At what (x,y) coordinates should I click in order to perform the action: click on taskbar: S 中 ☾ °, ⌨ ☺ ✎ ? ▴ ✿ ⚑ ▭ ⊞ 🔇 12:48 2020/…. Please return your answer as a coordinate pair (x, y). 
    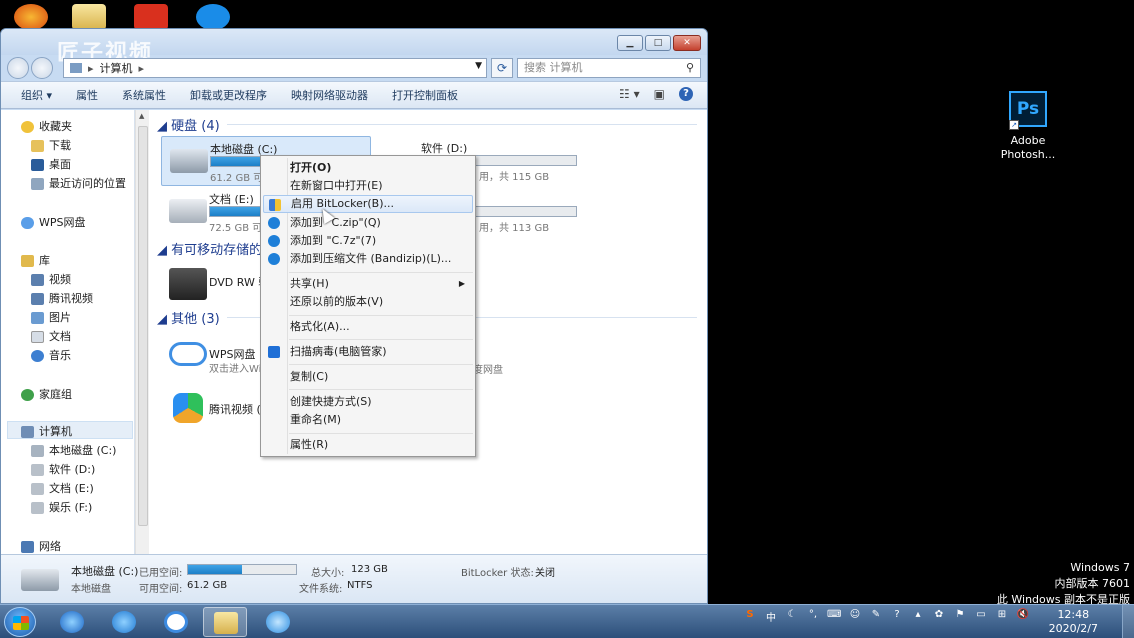
    Looking at the image, I should click on (567, 621).